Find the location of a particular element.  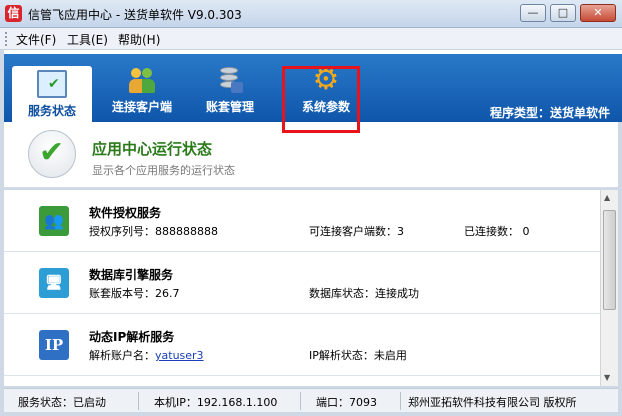

license-serial: 授权序列号：888888888 is located at coordinates (153, 231).